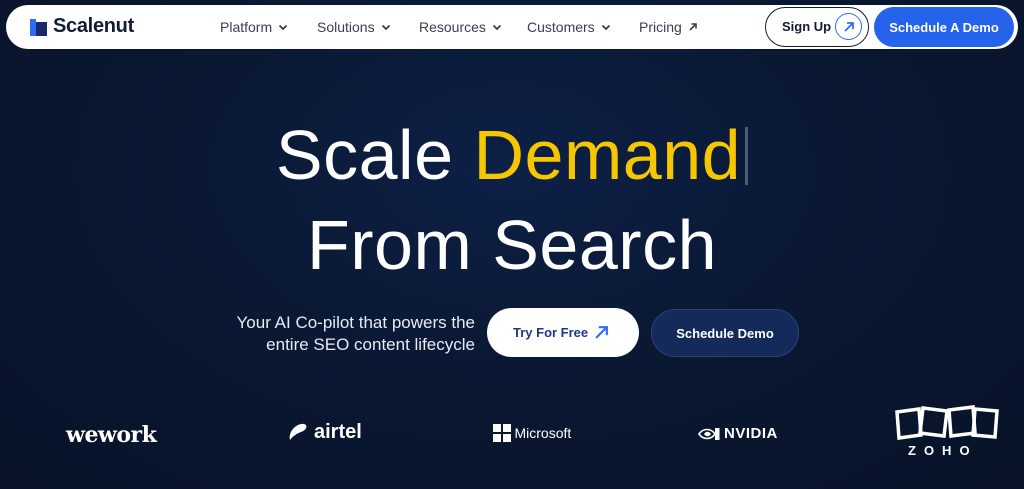 This screenshot has height=489, width=1024. Describe the element at coordinates (561, 27) in the screenshot. I see `nav-item-label: Customers` at that location.